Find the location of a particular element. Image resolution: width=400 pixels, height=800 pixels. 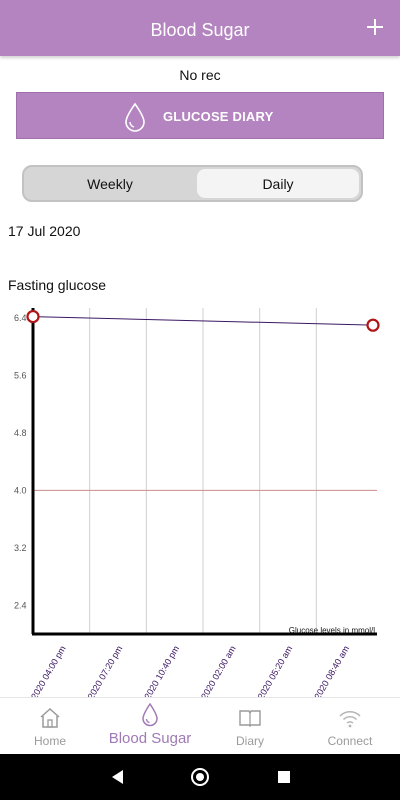

nav-item-blood-sugar: Blood Sugar is located at coordinates (150, 726).